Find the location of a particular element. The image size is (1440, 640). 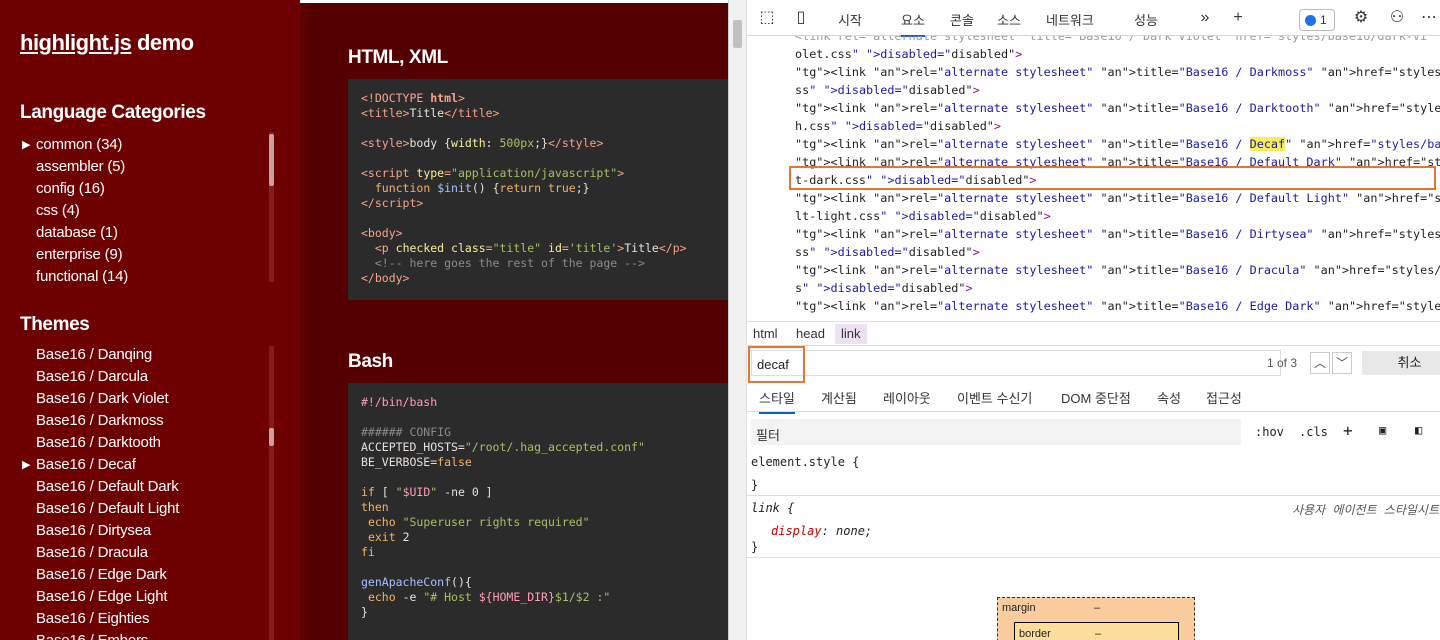

app-title: highlight.js demo is located at coordinates (107, 43).